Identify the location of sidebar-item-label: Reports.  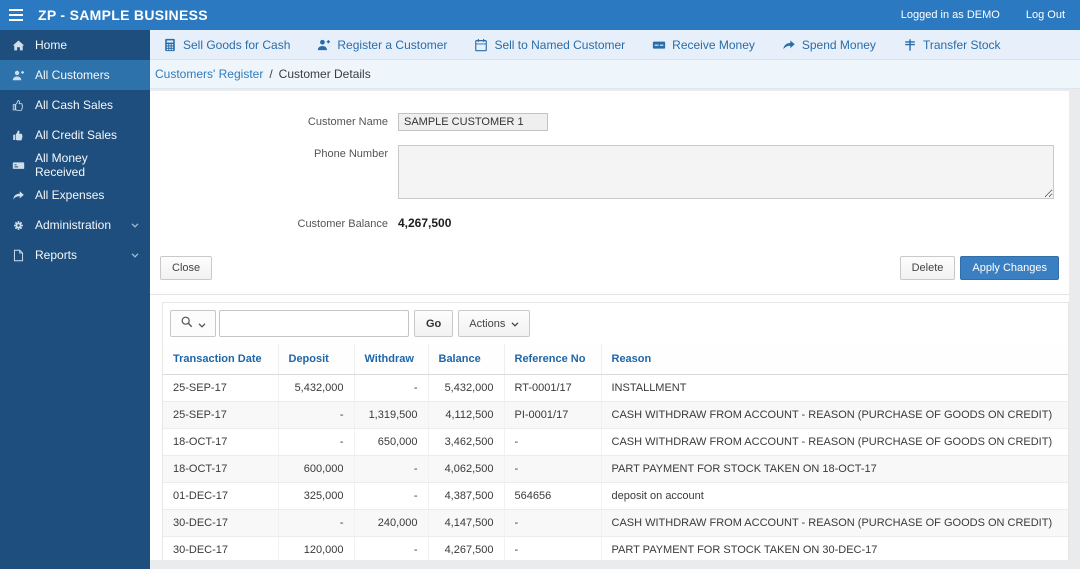
(56, 255).